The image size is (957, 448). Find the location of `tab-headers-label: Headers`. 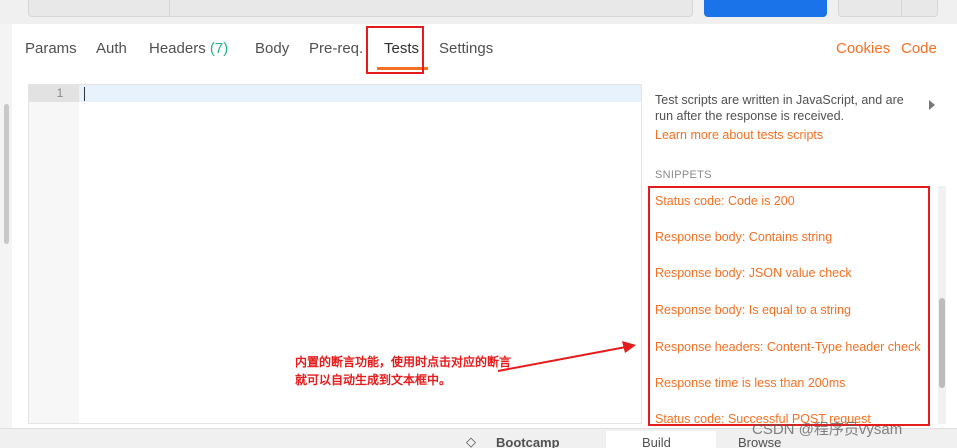

tab-headers-label: Headers is located at coordinates (177, 48).